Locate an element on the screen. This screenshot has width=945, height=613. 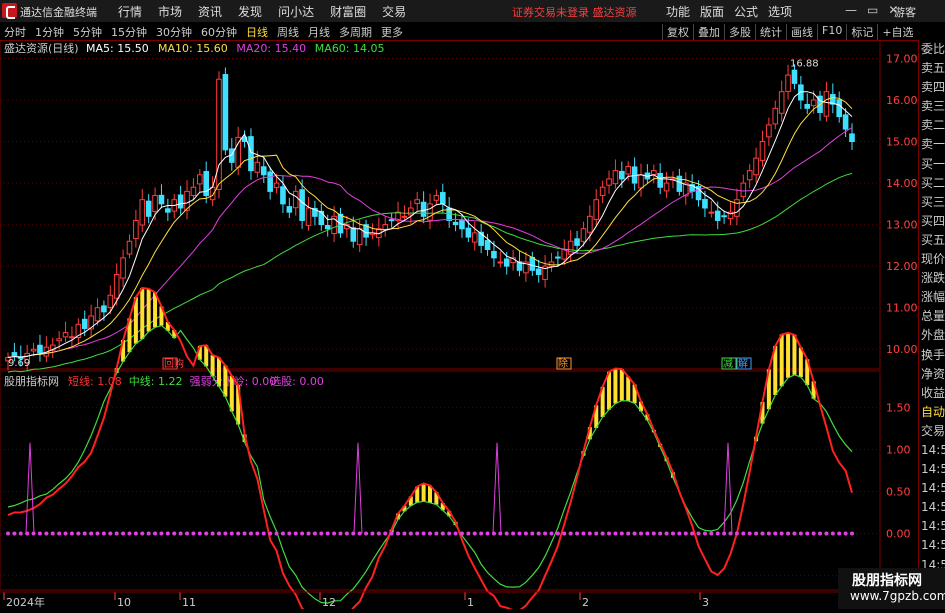
period-tab-3: 15分钟 is located at coordinates (129, 32).